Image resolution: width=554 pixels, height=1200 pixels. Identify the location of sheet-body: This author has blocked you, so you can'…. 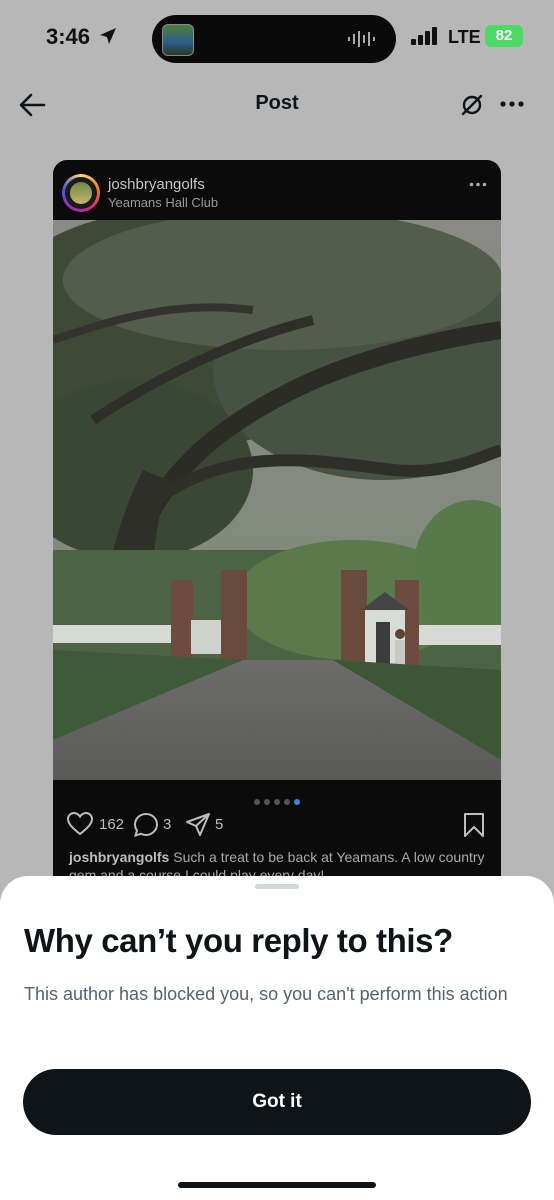
(266, 994).